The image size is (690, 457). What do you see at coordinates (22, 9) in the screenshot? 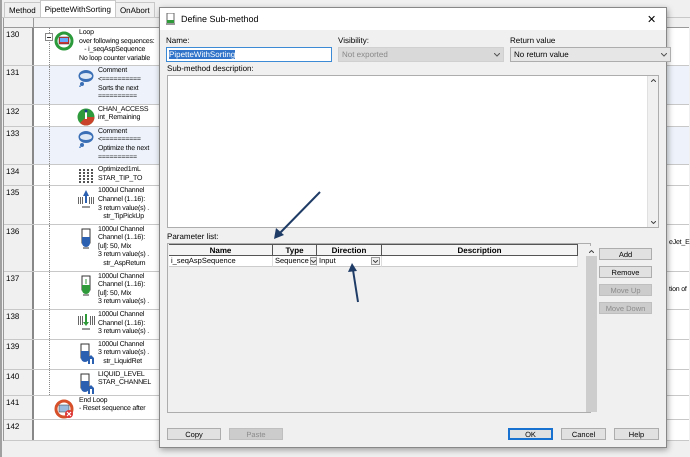
I see `tab: Method` at bounding box center [22, 9].